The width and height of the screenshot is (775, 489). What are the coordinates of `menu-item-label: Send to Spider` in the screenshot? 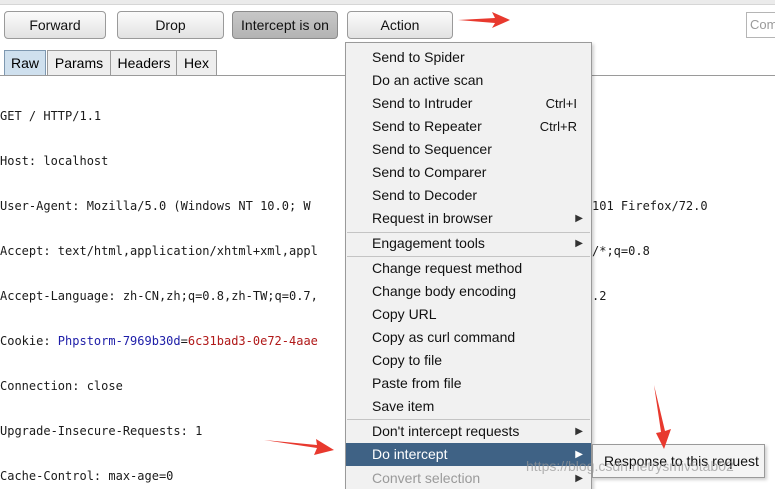 It's located at (418, 57).